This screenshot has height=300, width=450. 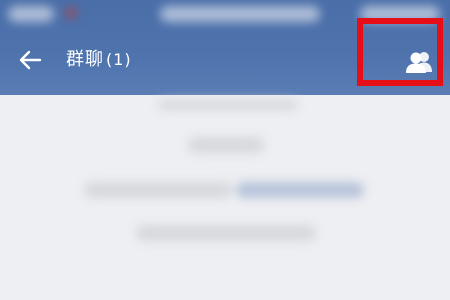 What do you see at coordinates (240, 14) in the screenshot?
I see `status-bar-icons` at bounding box center [240, 14].